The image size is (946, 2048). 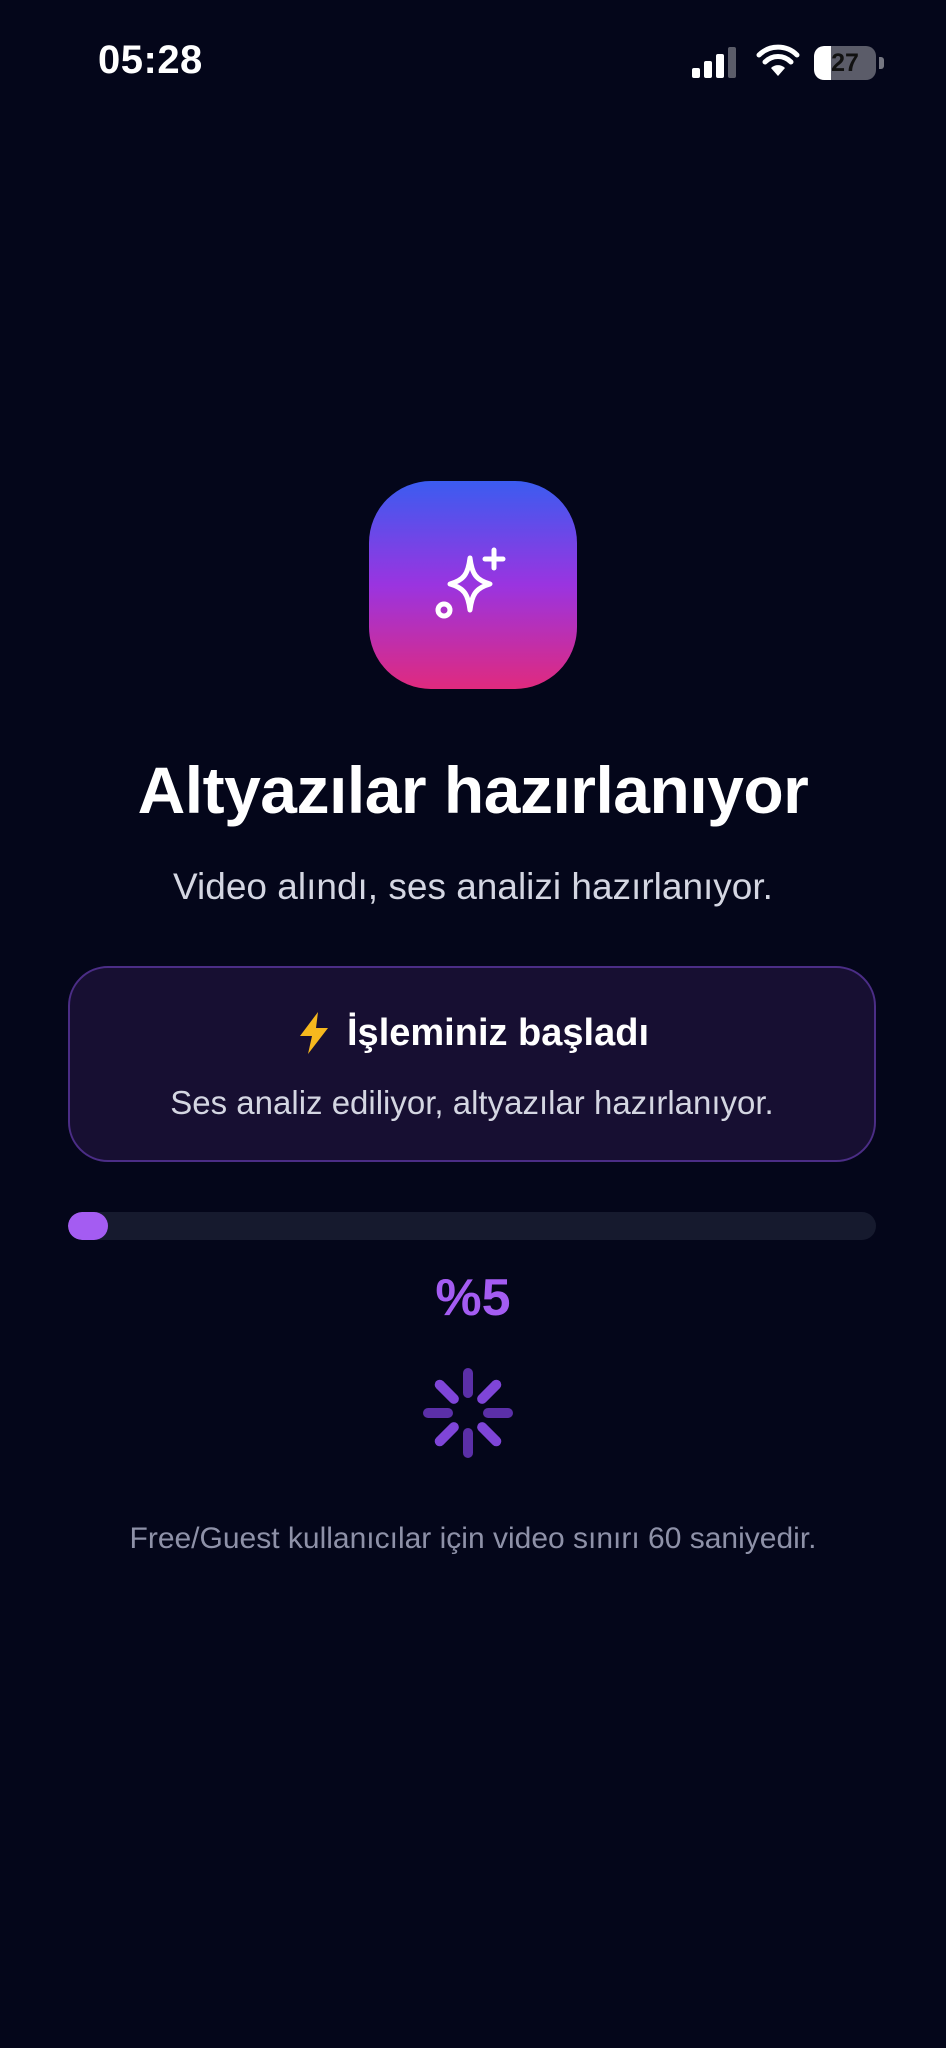 I want to click on battery-body: 27, so click(x=845, y=63).